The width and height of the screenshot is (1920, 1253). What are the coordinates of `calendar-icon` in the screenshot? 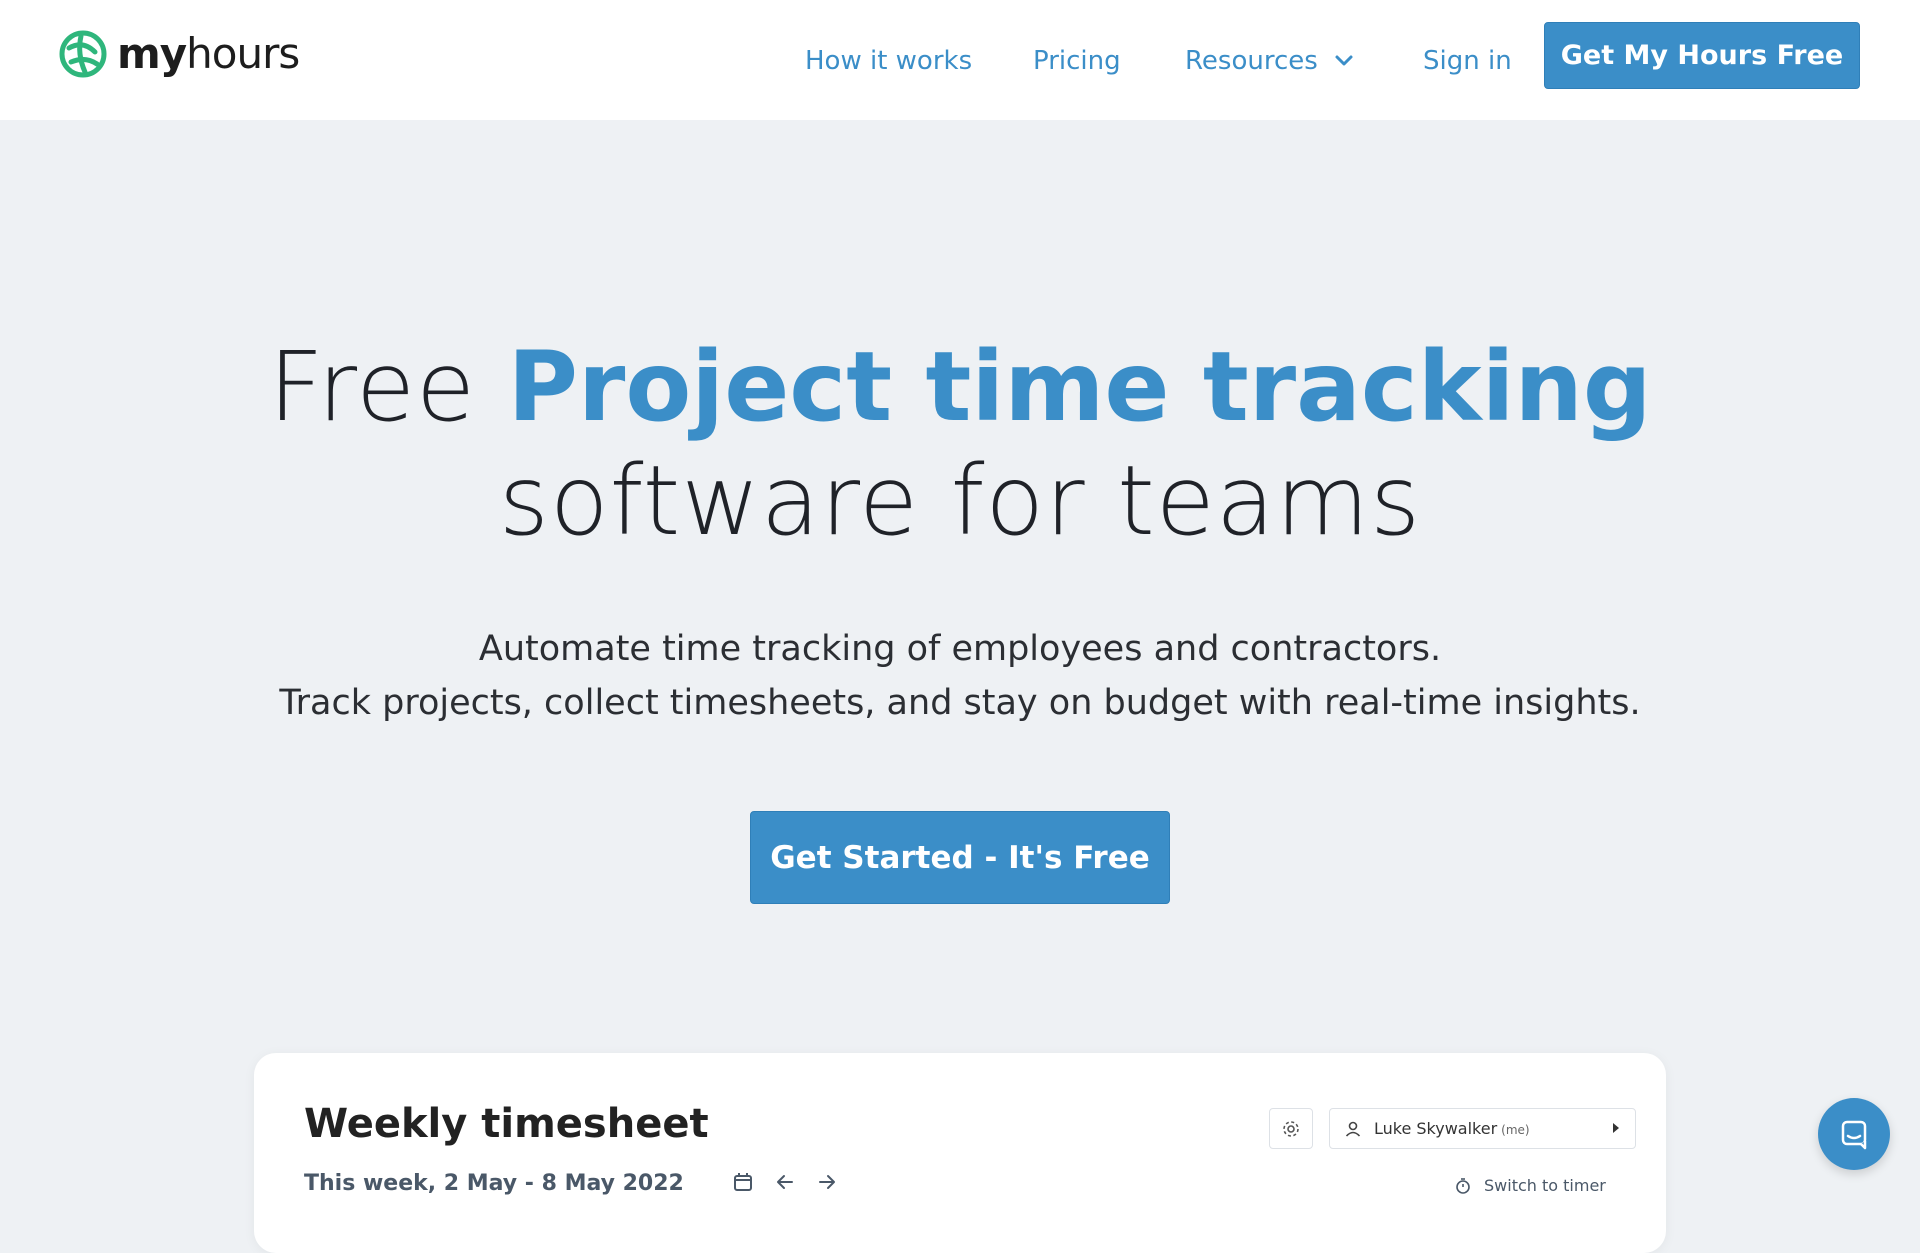 It's located at (743, 1182).